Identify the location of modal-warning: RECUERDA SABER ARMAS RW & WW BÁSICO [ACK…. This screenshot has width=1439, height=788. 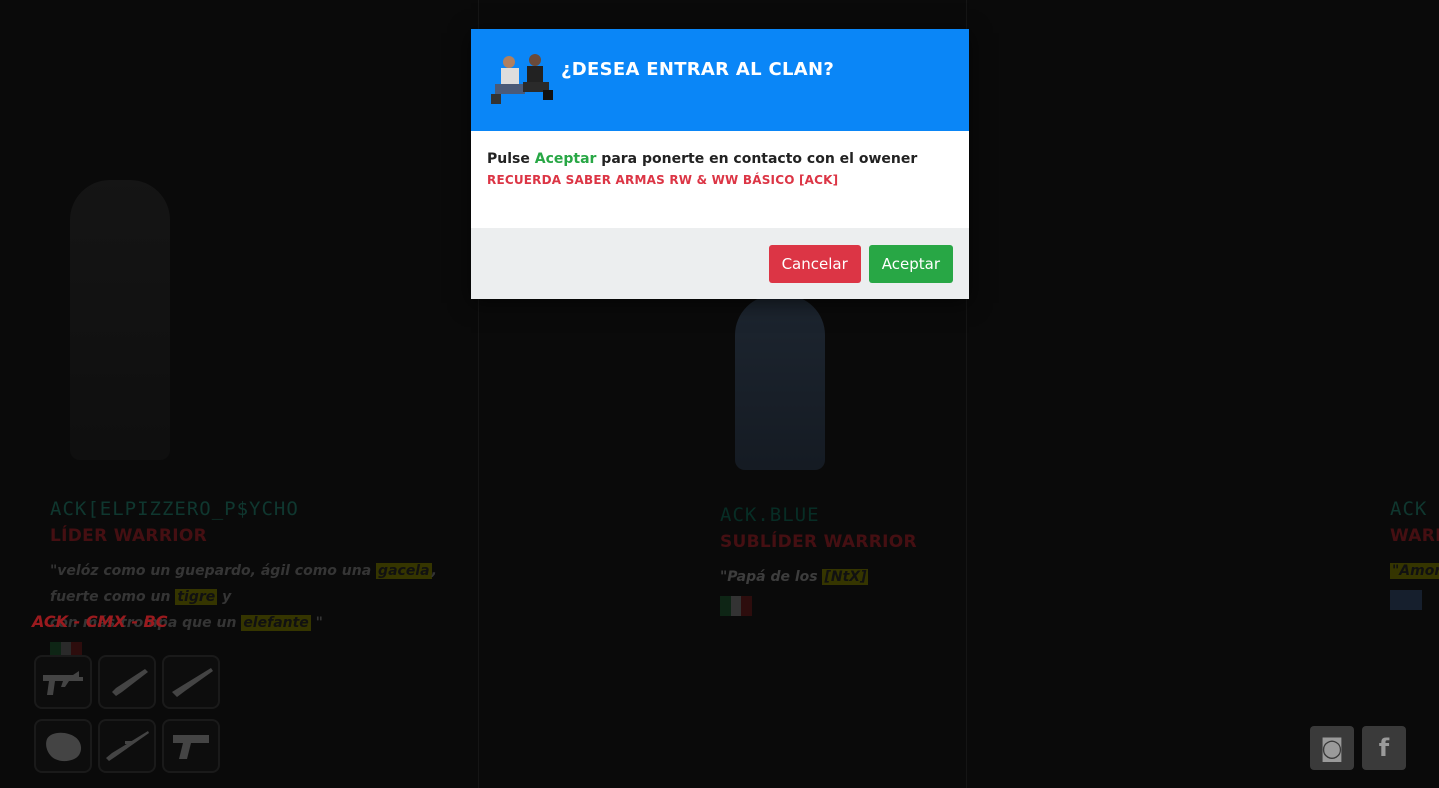
(663, 180).